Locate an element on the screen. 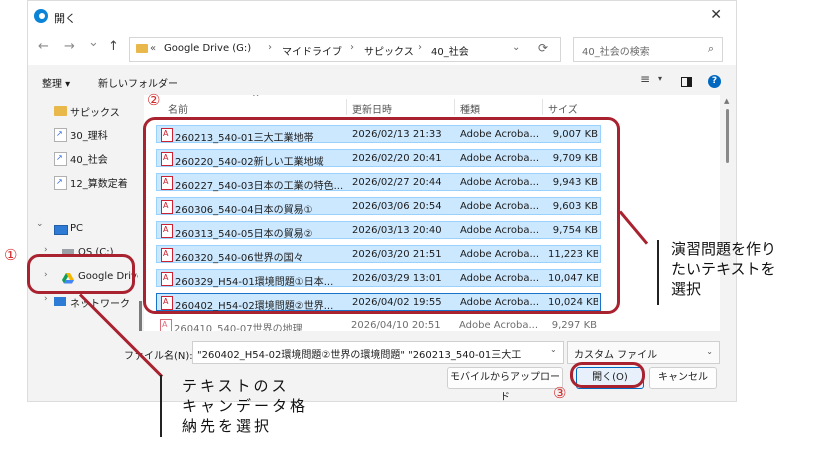 The image size is (830, 450). filetype-select: カスタム ファイル ⌄ is located at coordinates (643, 352).